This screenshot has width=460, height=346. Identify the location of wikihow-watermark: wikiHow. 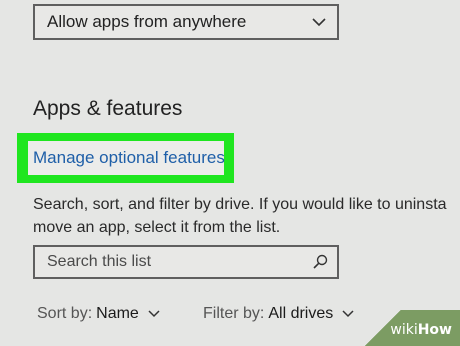
(410, 328).